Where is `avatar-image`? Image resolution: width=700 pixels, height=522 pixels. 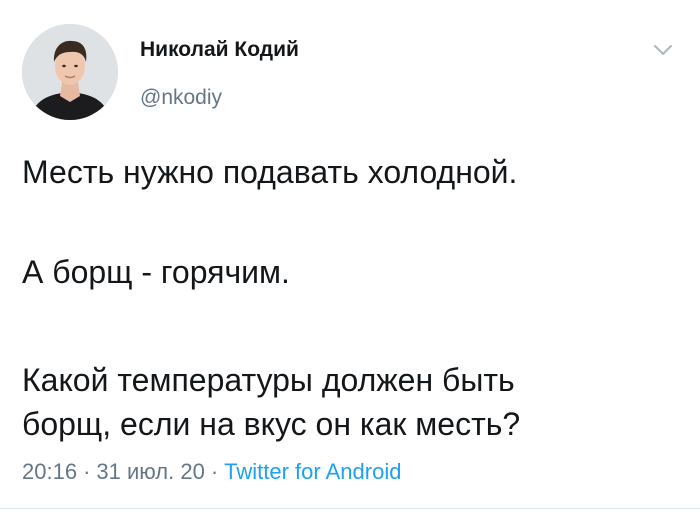
avatar-image is located at coordinates (70, 72).